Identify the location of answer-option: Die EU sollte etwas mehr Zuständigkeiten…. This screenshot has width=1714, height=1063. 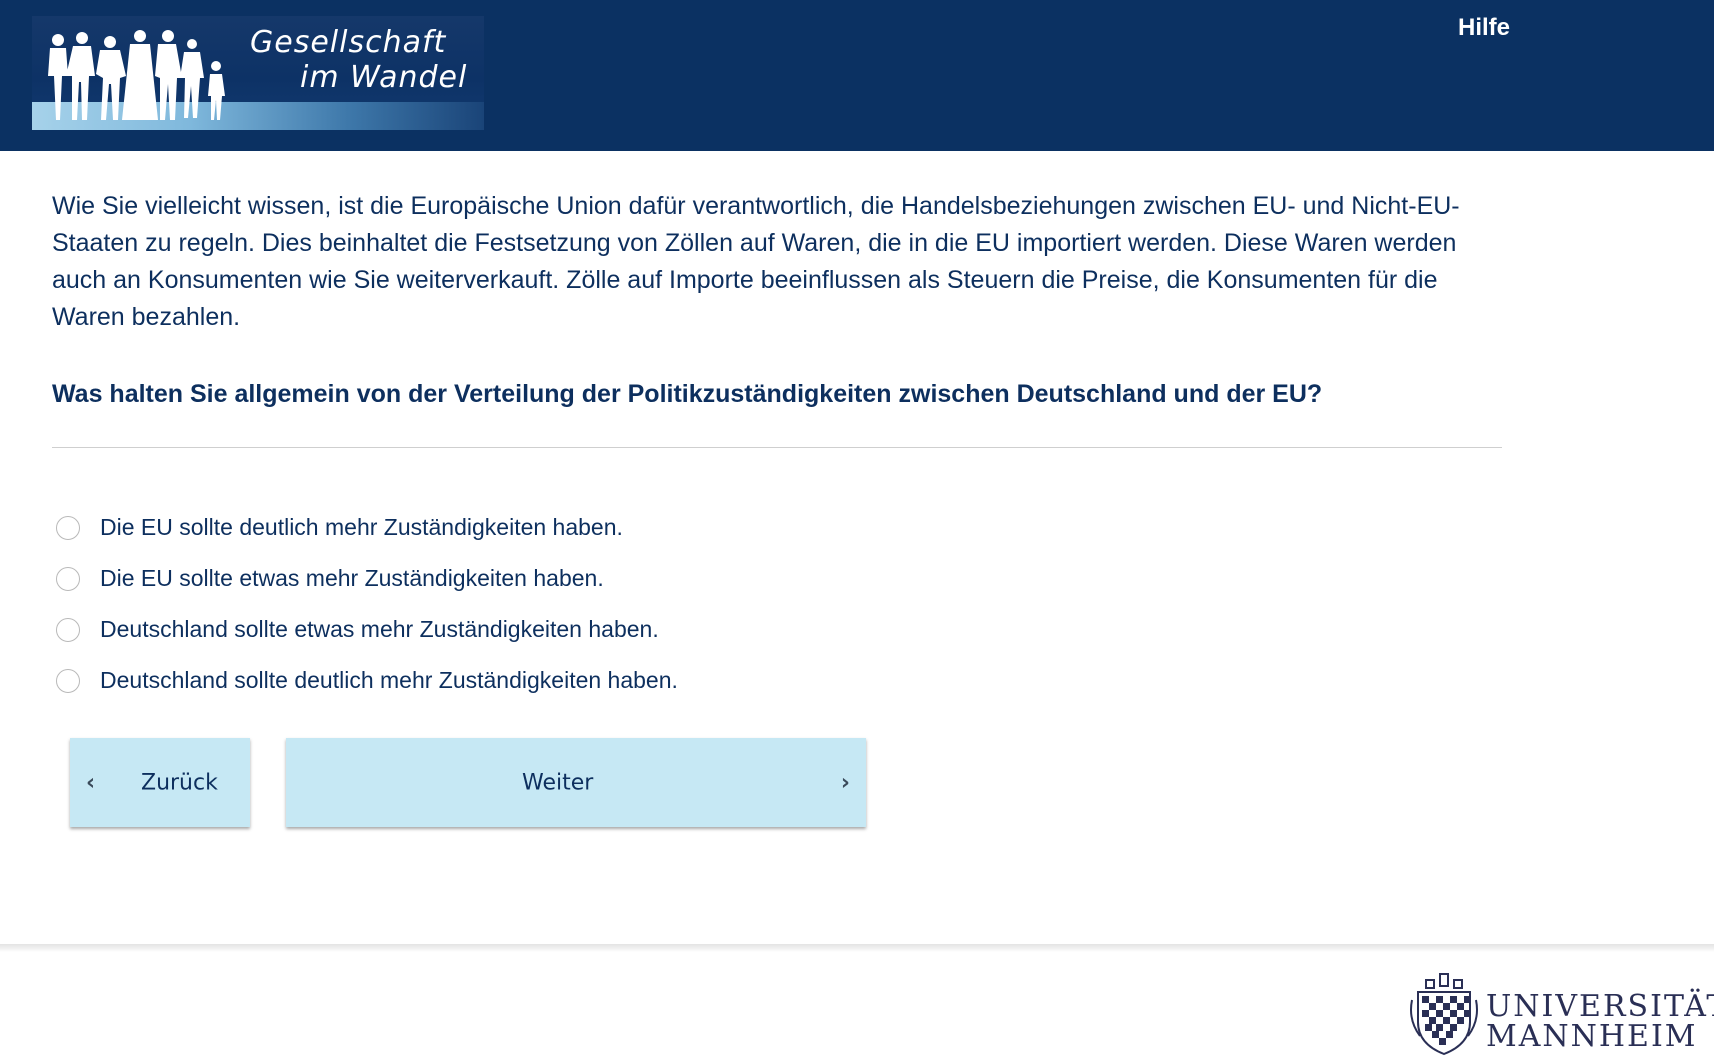
(367, 578).